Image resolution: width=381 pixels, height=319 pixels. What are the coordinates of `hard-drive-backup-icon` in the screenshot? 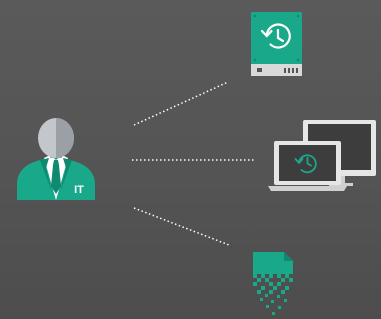 It's located at (276, 44).